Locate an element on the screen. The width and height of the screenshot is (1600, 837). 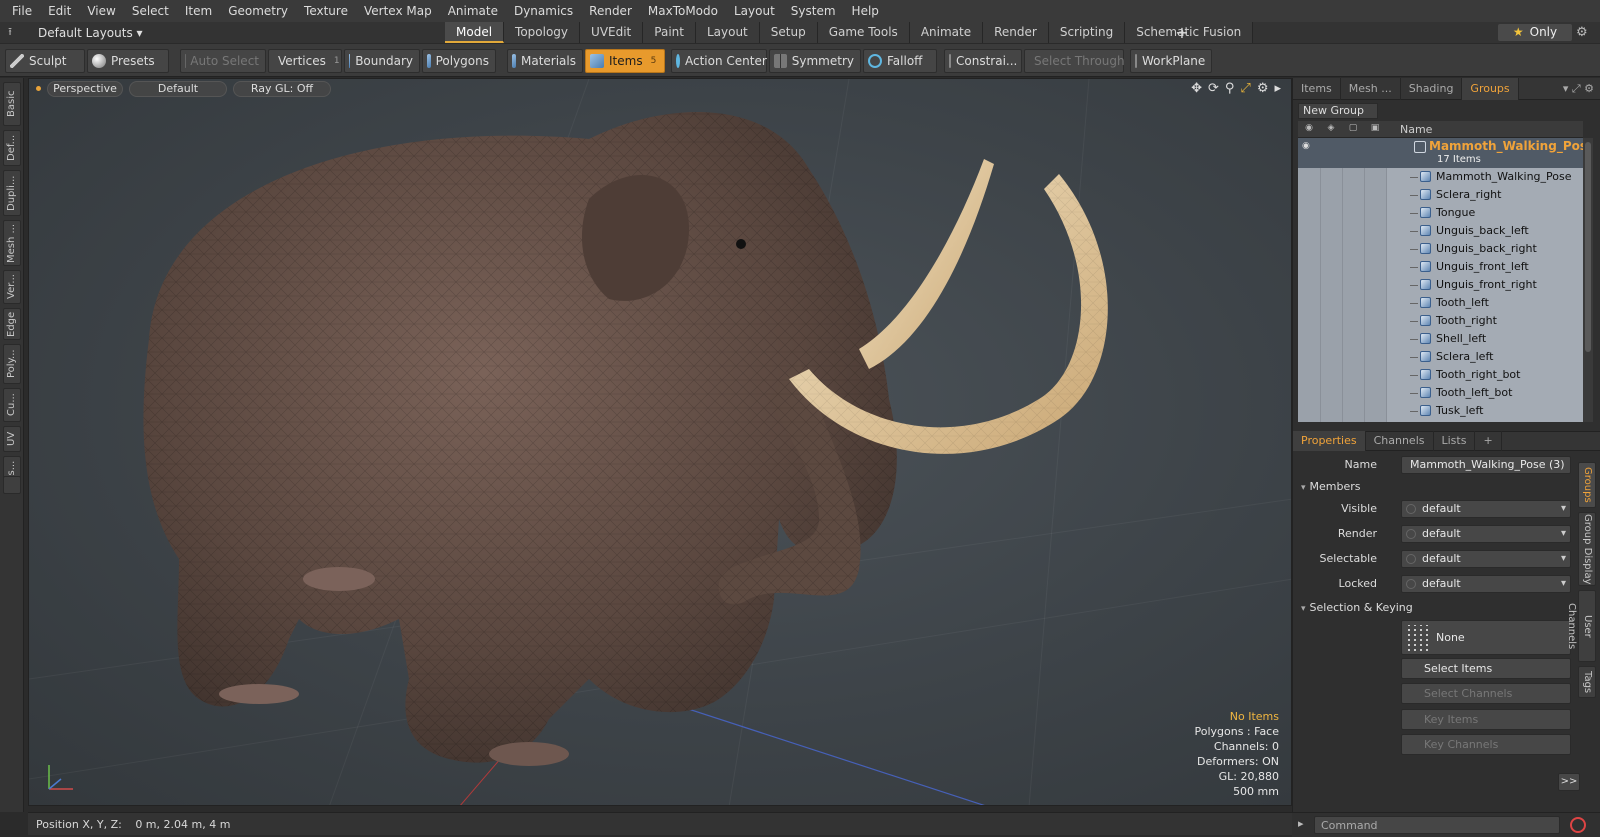
vertices-button: Vertices 1 is located at coordinates (305, 61).